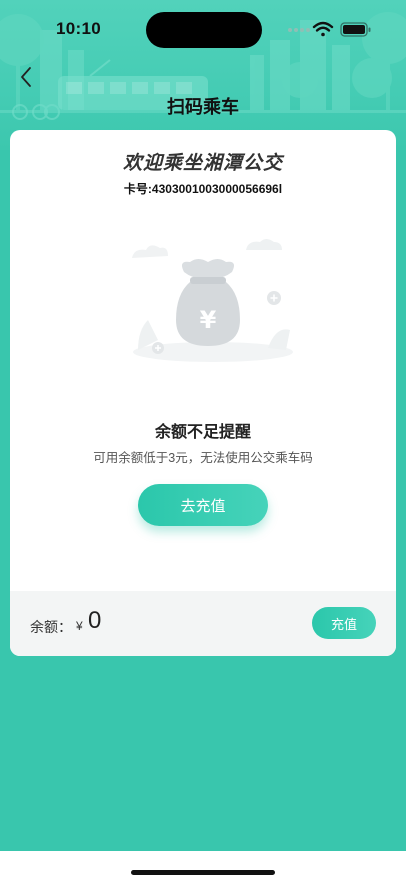 The width and height of the screenshot is (406, 883). Describe the element at coordinates (355, 29) in the screenshot. I see `battery-icon` at that location.